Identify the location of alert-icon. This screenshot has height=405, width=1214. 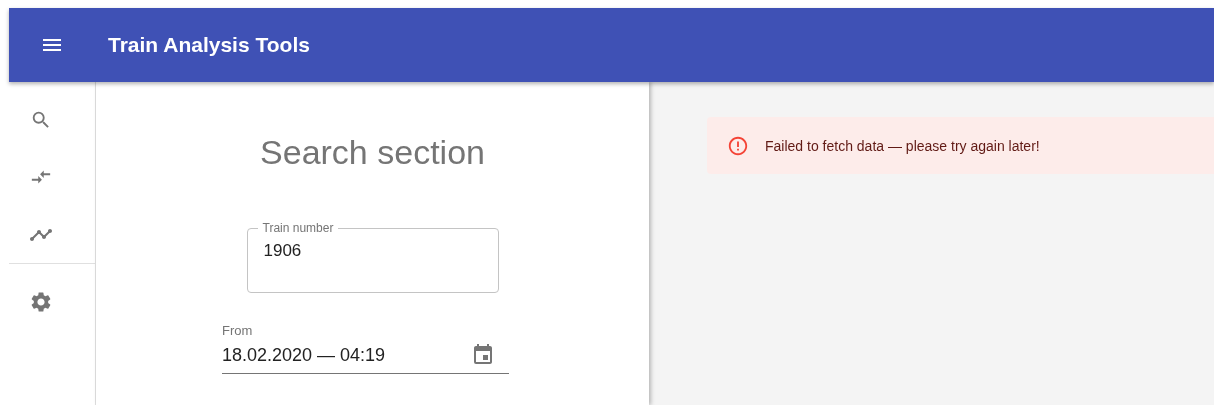
(738, 145).